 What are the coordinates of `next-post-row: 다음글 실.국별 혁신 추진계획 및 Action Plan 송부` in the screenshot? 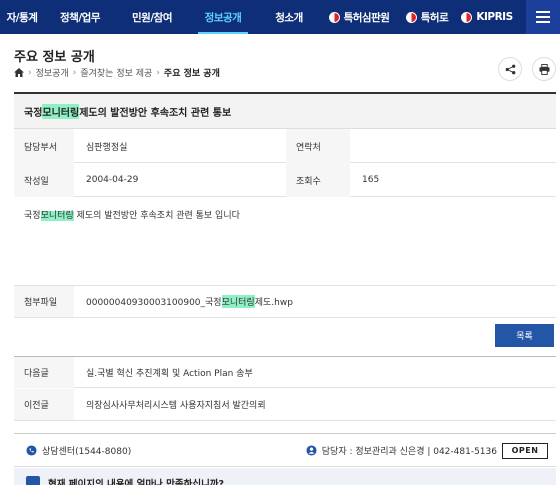 It's located at (285, 372).